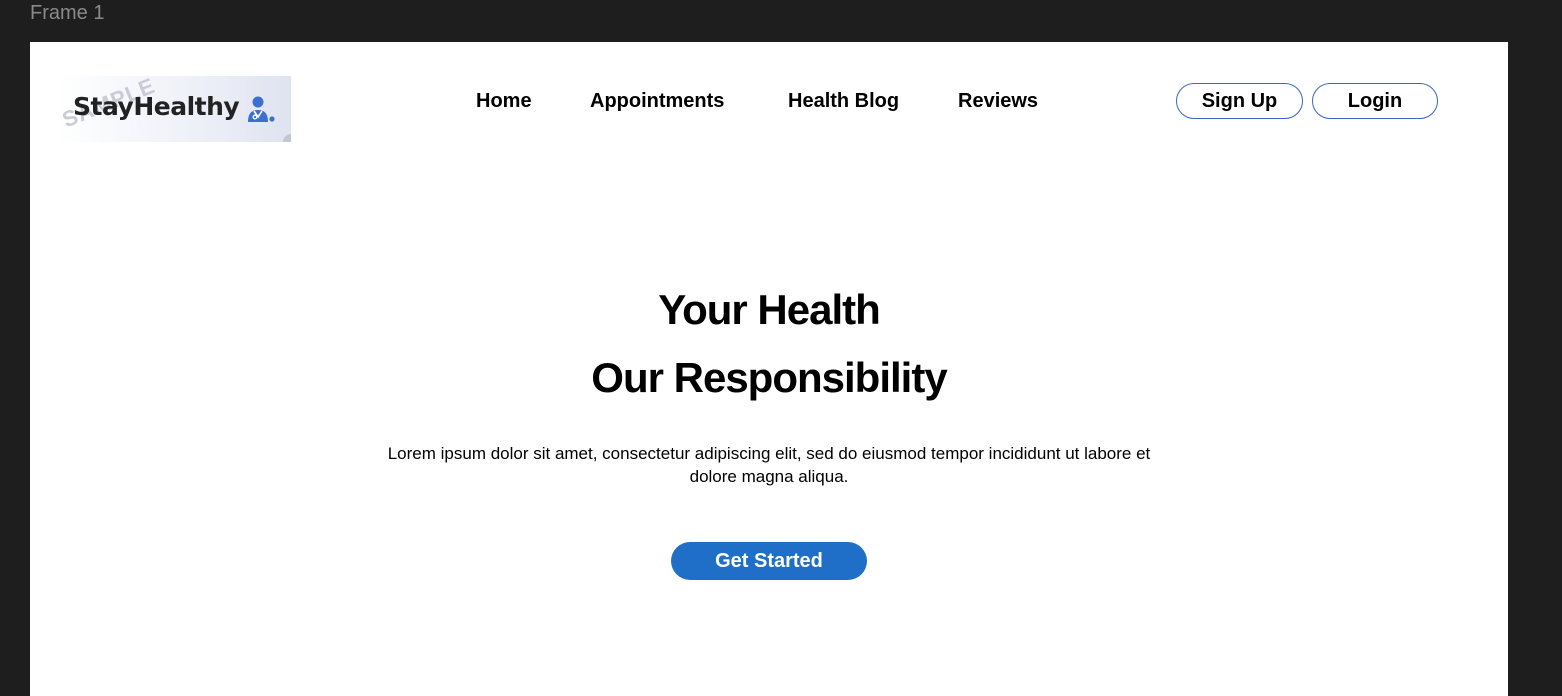 The image size is (1562, 696). I want to click on hero-title-line1: Your Health, so click(769, 309).